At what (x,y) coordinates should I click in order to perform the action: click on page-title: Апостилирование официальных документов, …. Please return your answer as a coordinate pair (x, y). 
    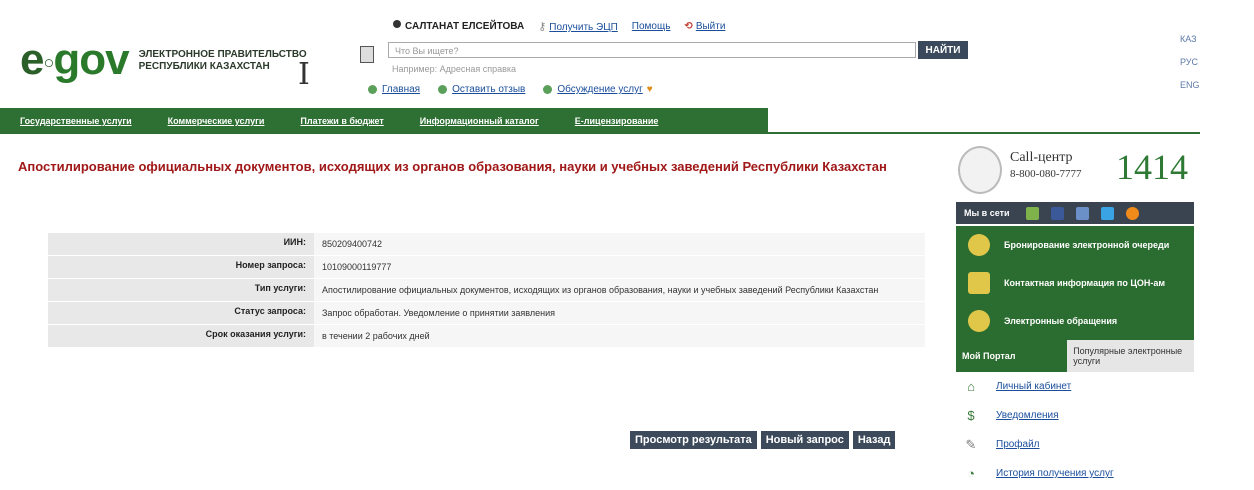
    Looking at the image, I should click on (452, 166).